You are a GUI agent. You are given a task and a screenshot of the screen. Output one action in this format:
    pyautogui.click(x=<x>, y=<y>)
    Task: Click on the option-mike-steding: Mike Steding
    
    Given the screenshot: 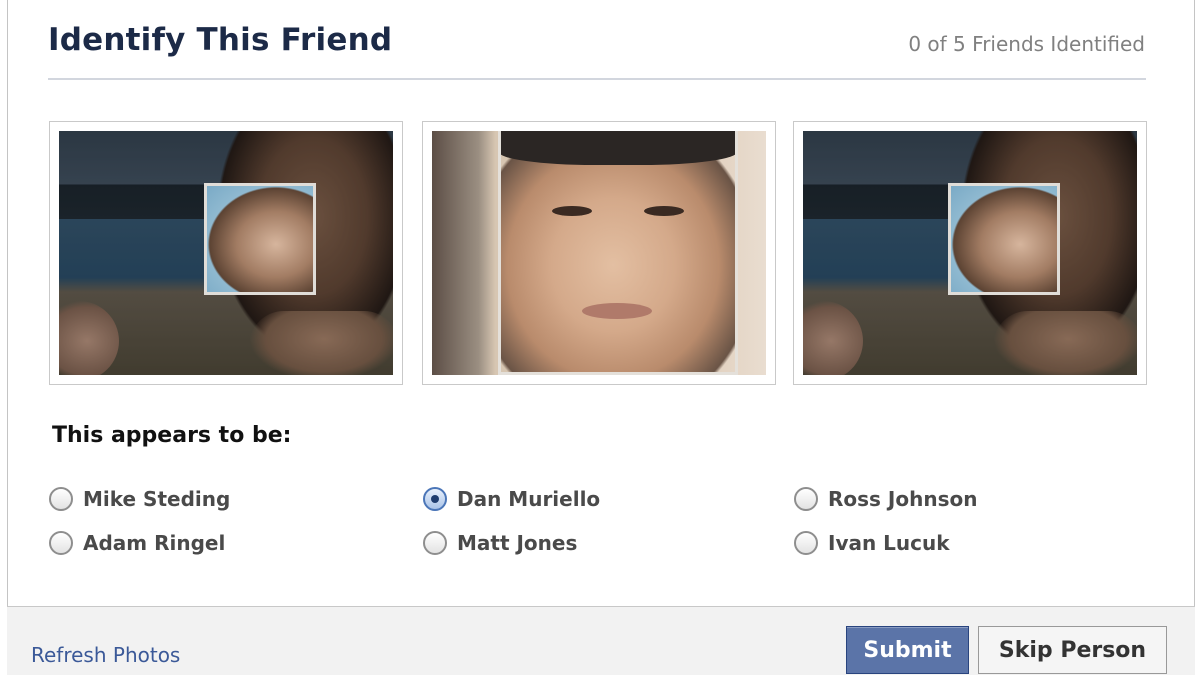 What is the action you would take?
    pyautogui.click(x=139, y=499)
    